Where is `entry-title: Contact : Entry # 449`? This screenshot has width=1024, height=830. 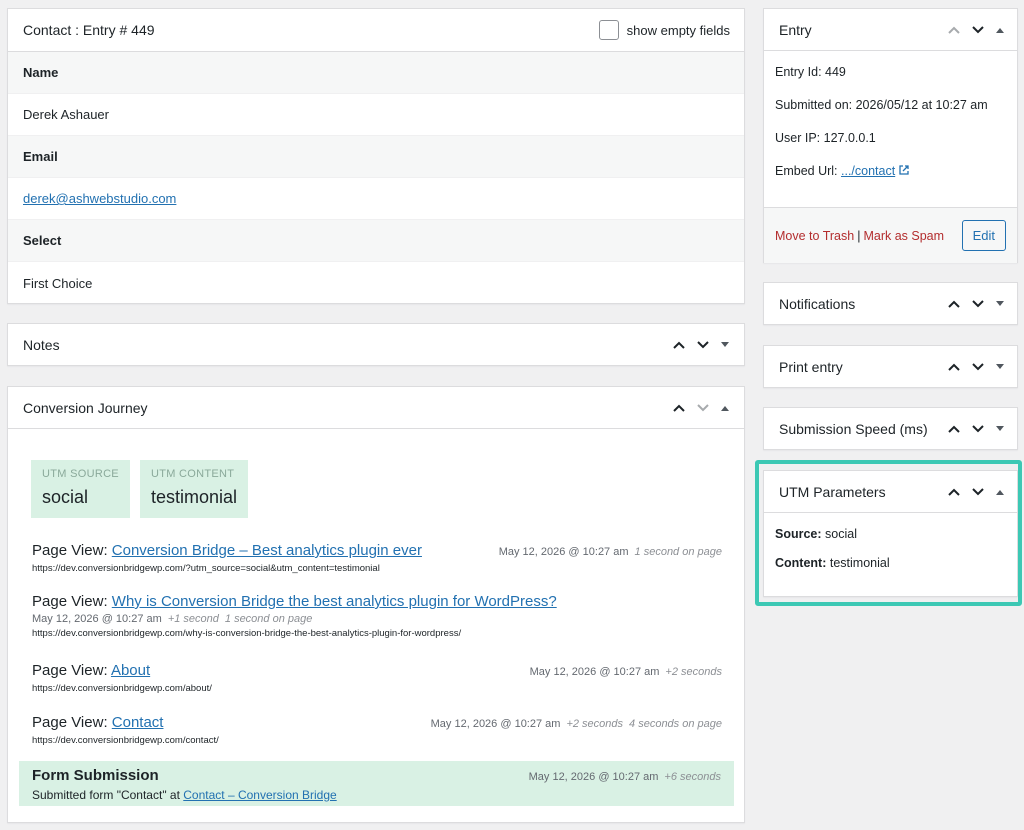
entry-title: Contact : Entry # 449 is located at coordinates (89, 30).